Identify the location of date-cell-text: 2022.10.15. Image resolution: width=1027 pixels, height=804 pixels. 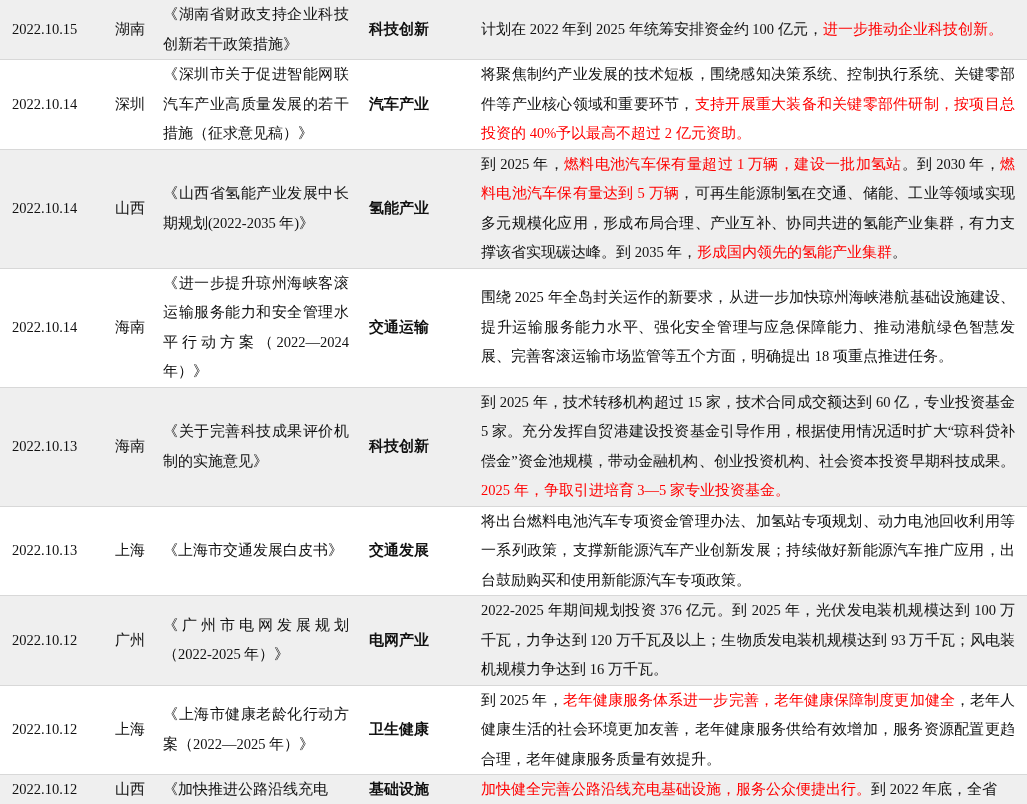
(44, 29).